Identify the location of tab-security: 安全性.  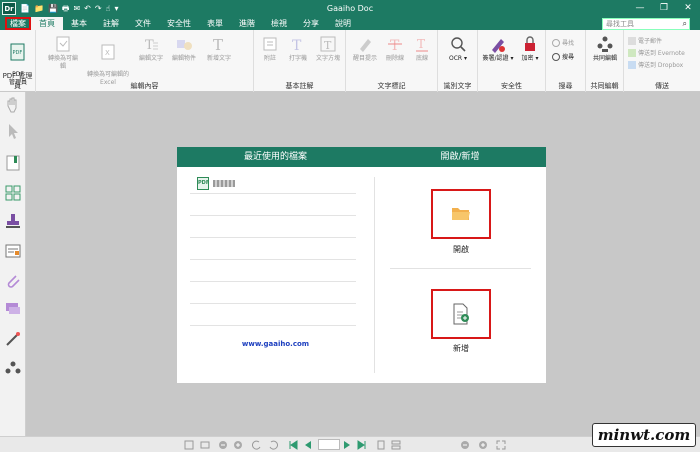
(179, 23).